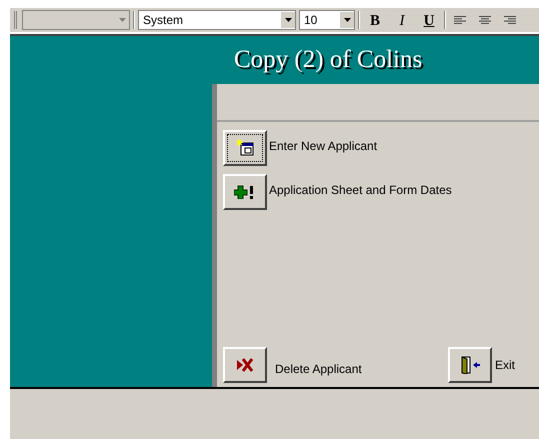  What do you see at coordinates (15, 20) in the screenshot?
I see `toolbar-grip-icon` at bounding box center [15, 20].